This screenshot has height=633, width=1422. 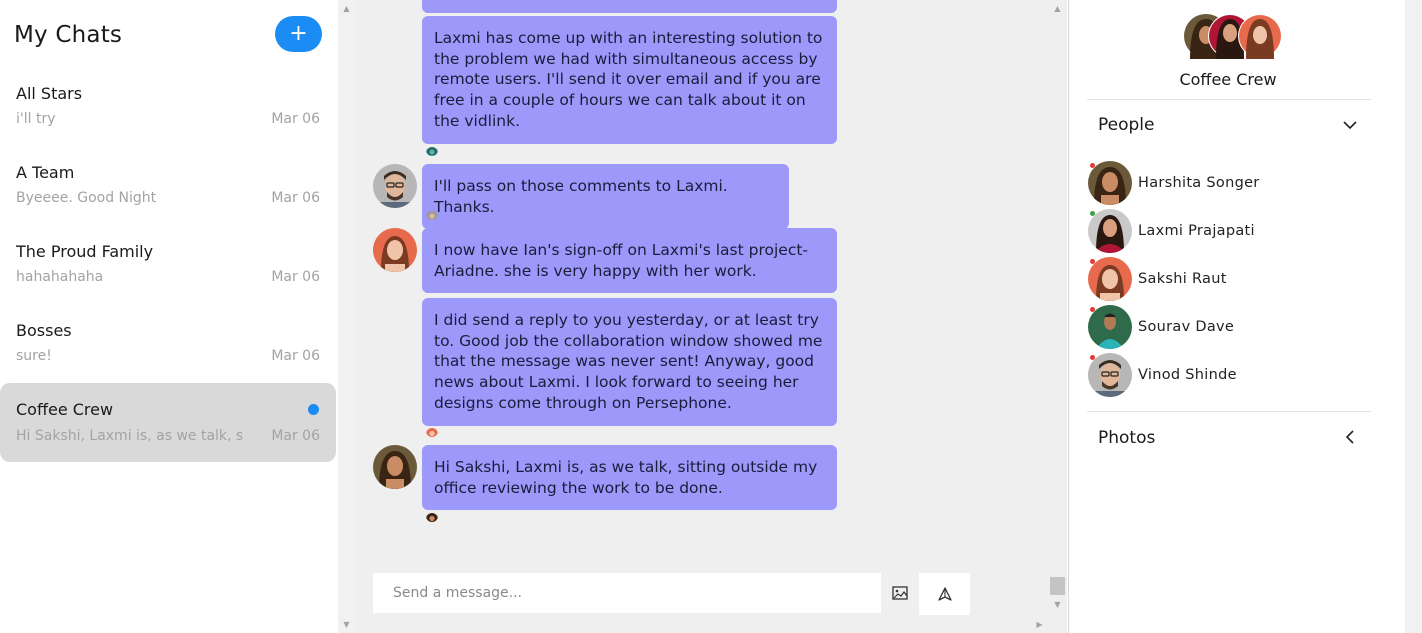 I want to click on chat-preview: hahahahaha, so click(x=60, y=277).